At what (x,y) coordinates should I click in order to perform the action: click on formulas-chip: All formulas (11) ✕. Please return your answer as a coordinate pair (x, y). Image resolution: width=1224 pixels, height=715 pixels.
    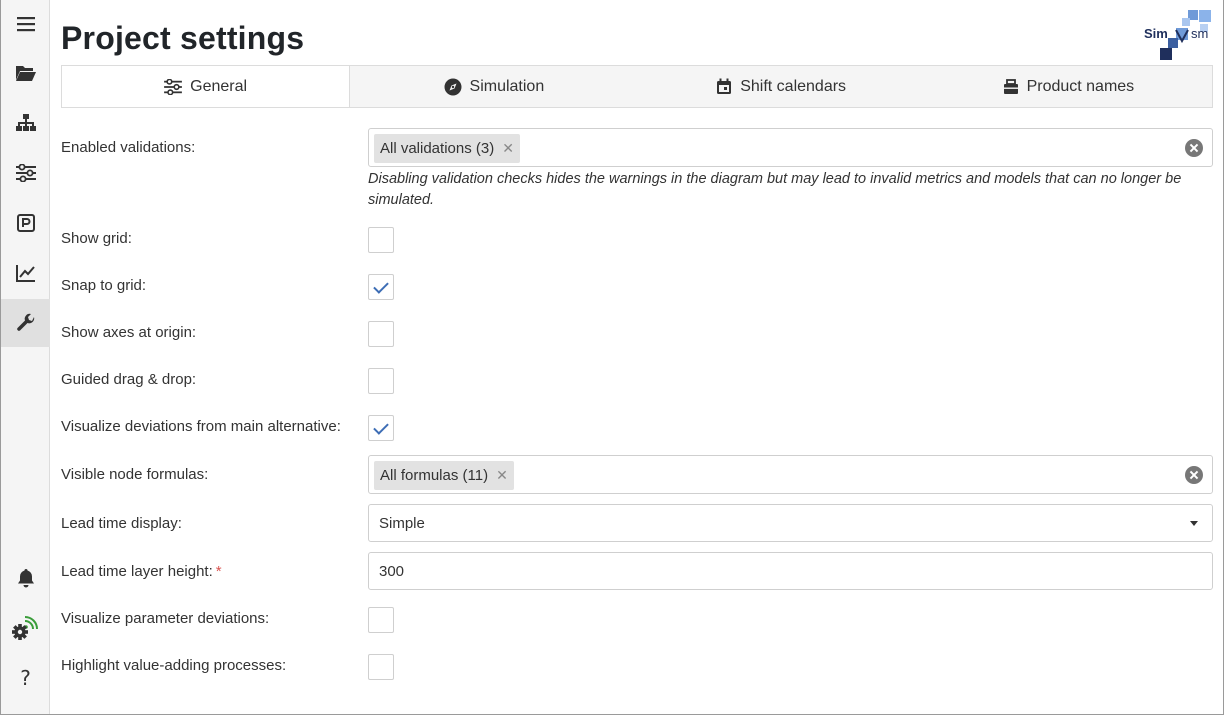
    Looking at the image, I should click on (444, 475).